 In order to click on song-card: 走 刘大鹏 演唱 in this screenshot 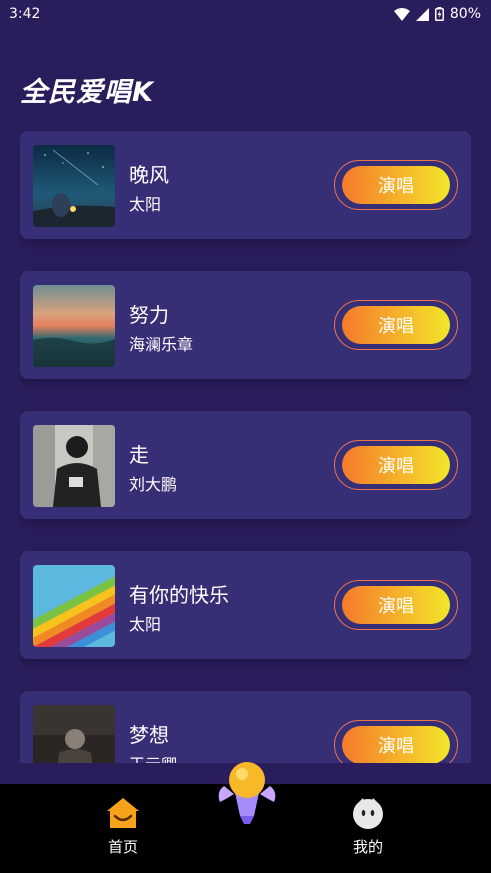, I will do `click(245, 465)`.